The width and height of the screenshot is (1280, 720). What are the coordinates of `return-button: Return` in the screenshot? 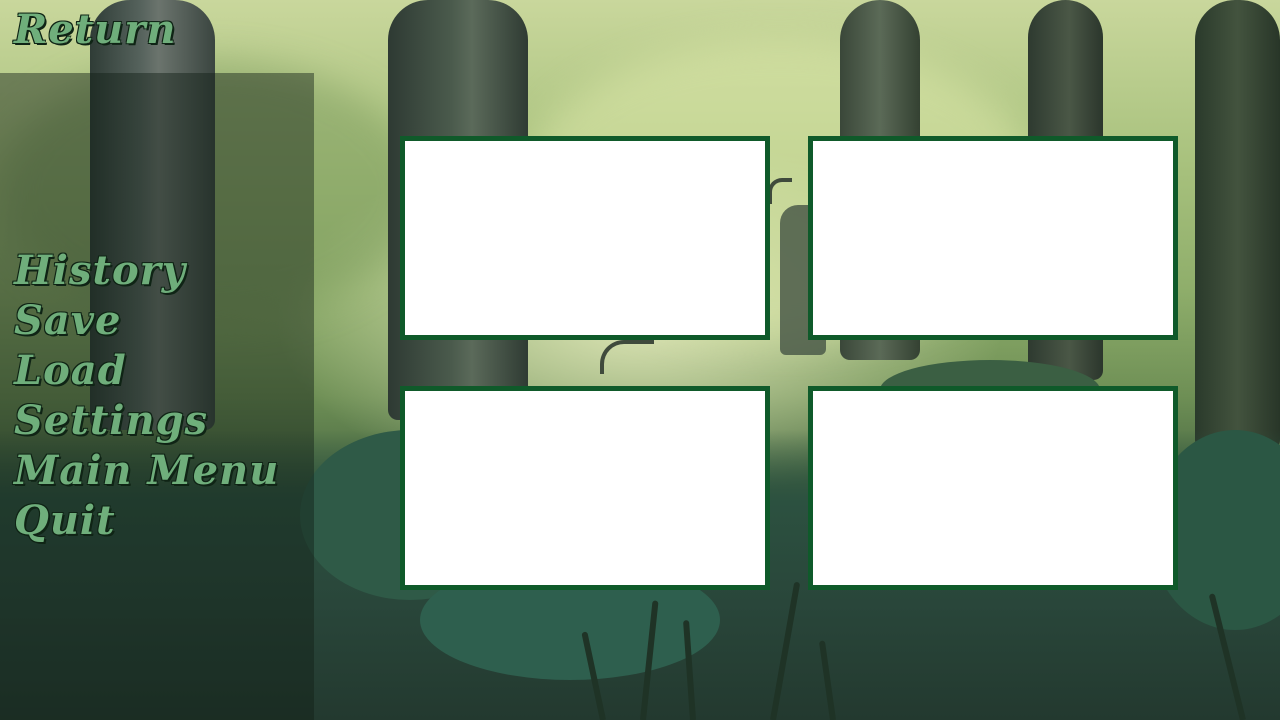 It's located at (95, 30).